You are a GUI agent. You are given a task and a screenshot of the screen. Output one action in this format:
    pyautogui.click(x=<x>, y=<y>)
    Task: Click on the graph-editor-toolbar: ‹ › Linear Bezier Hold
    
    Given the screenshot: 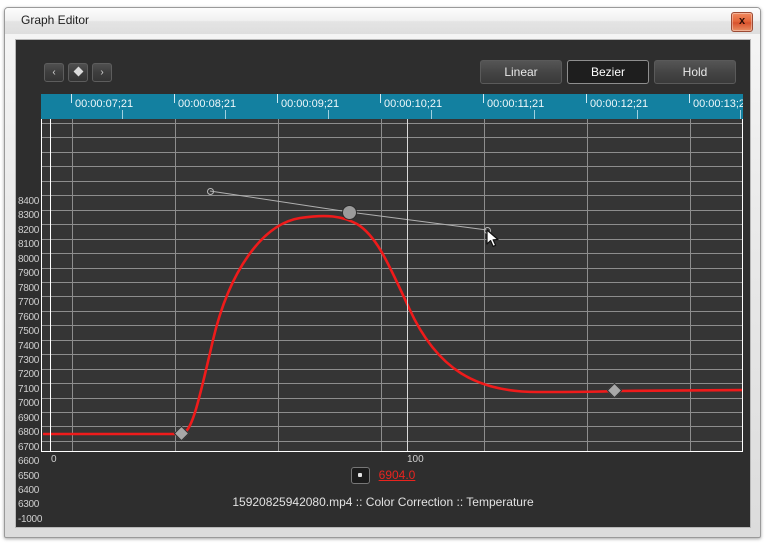 What is the action you would take?
    pyautogui.click(x=383, y=65)
    